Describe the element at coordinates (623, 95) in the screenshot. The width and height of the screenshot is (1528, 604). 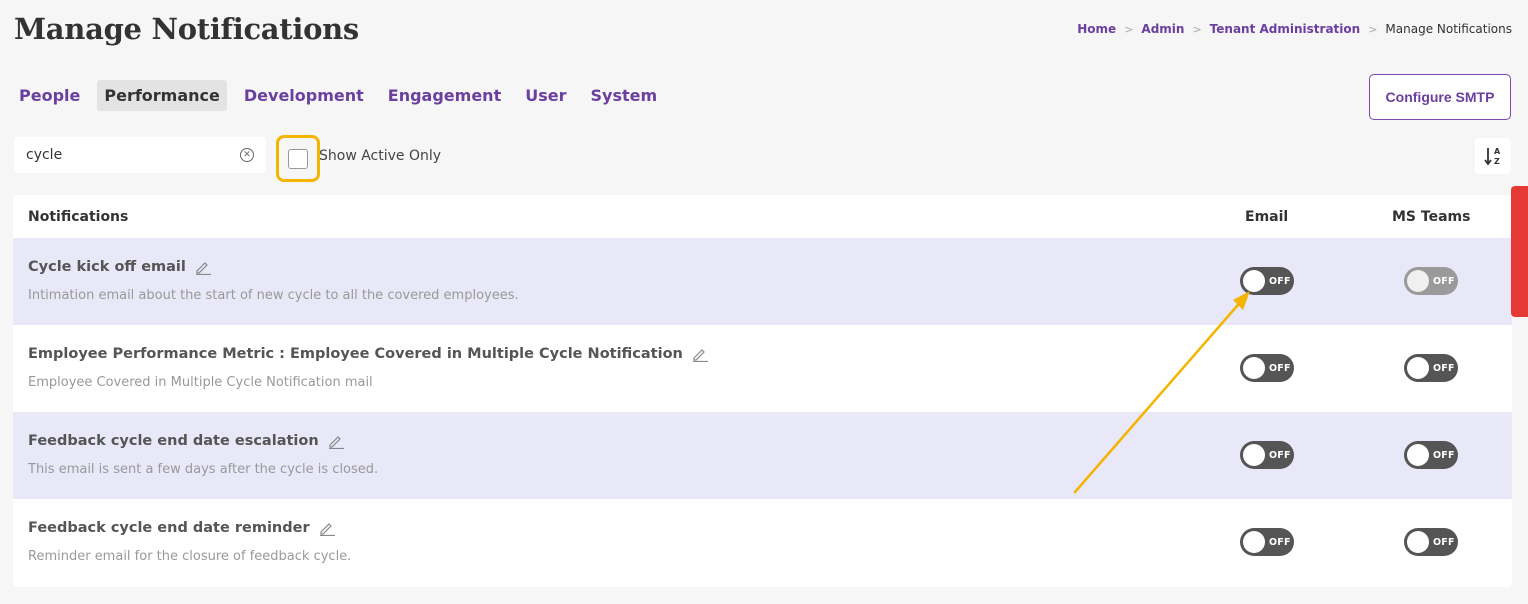
I see `tab-system: System` at that location.